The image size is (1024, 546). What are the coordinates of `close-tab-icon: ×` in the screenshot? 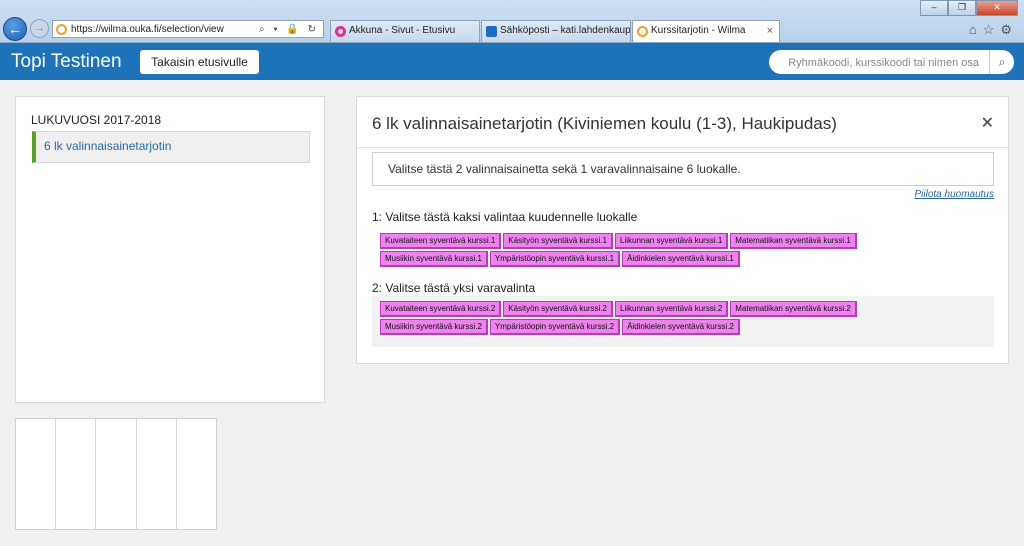 It's located at (770, 31).